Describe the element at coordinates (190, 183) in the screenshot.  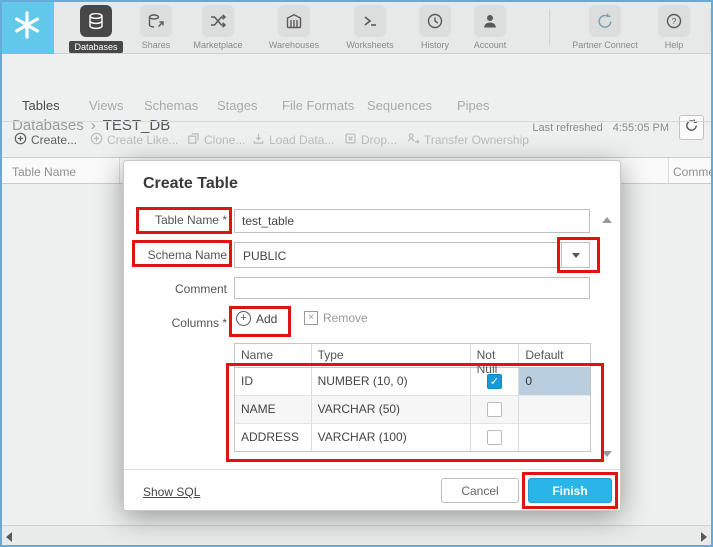
I see `dialog-title: Create Table` at that location.